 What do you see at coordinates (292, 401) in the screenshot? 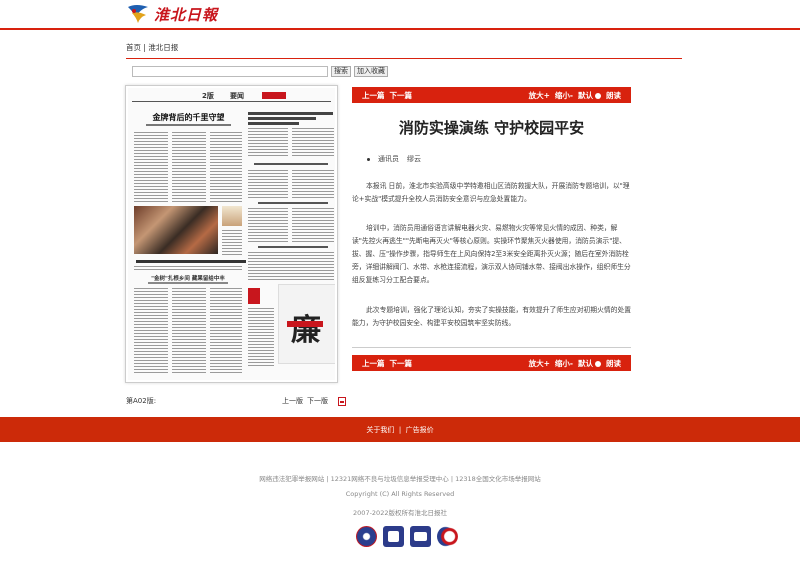
I see `prev-page-link: 上一版` at bounding box center [292, 401].